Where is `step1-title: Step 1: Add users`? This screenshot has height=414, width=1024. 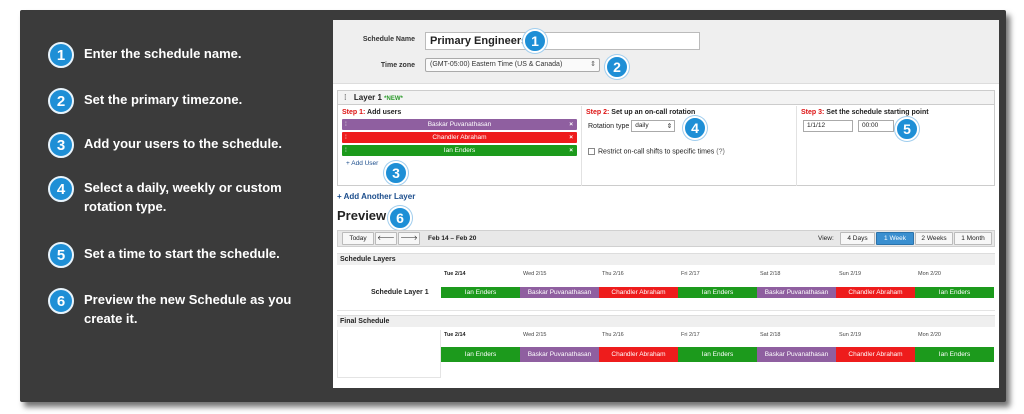
step1-title: Step 1: Add users is located at coordinates (372, 112).